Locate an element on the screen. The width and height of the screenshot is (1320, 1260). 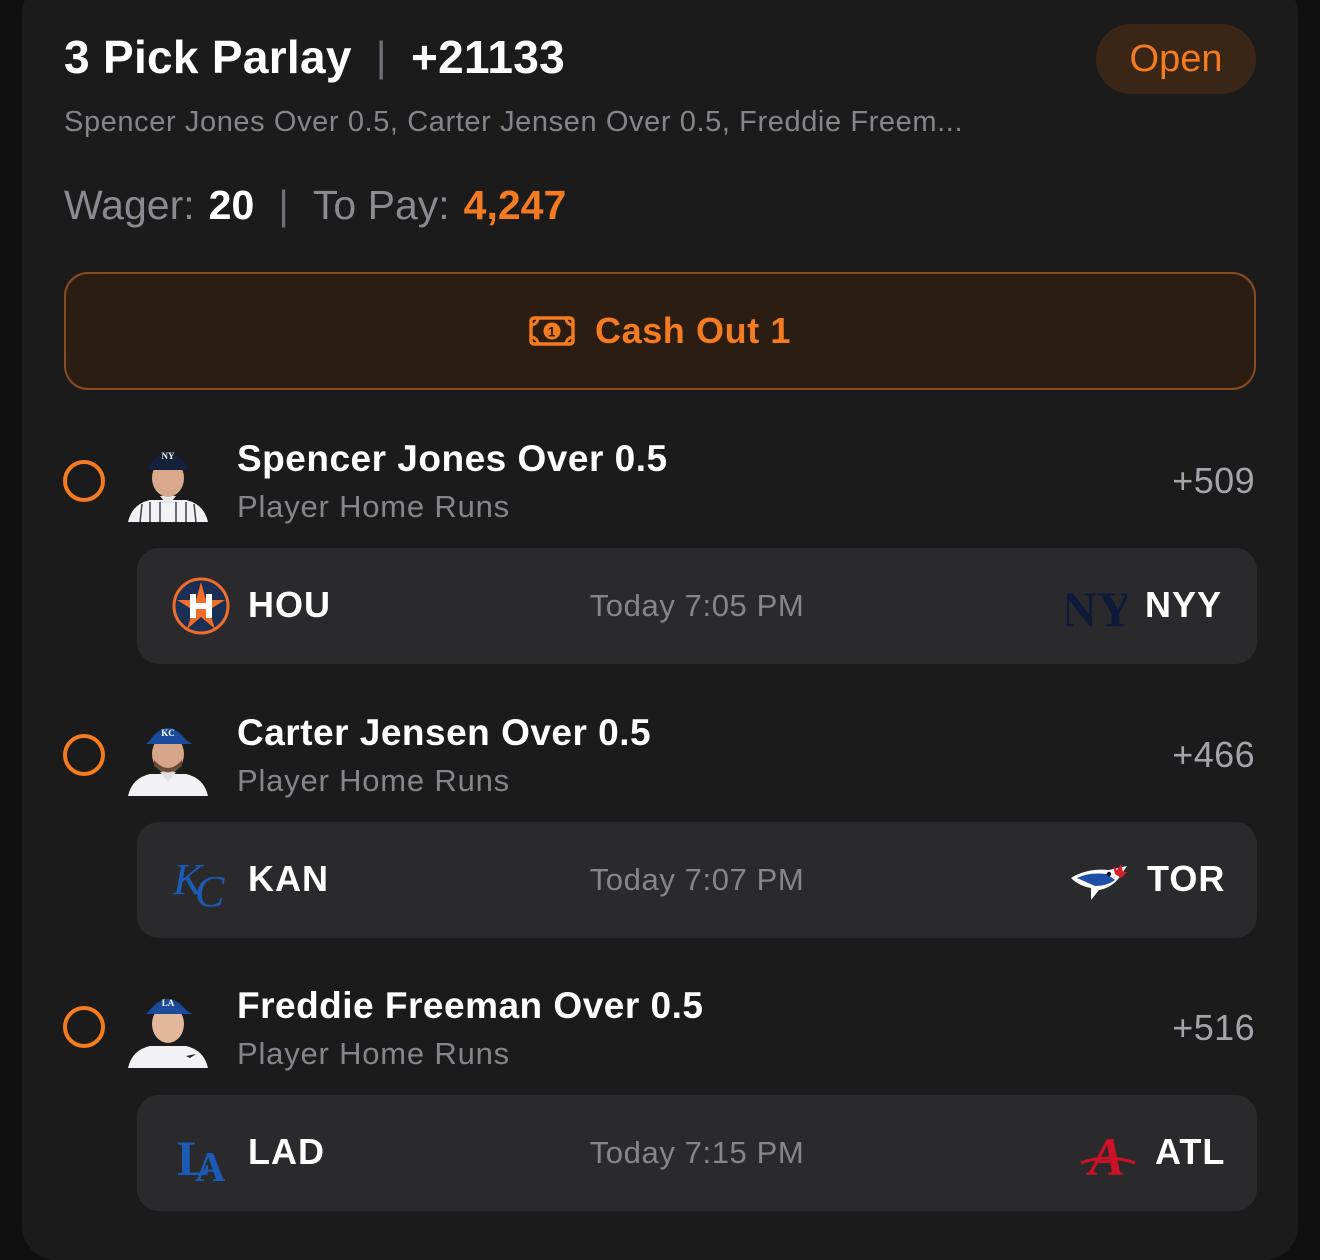
svg-text: LA is located at coordinates (168, 1003).